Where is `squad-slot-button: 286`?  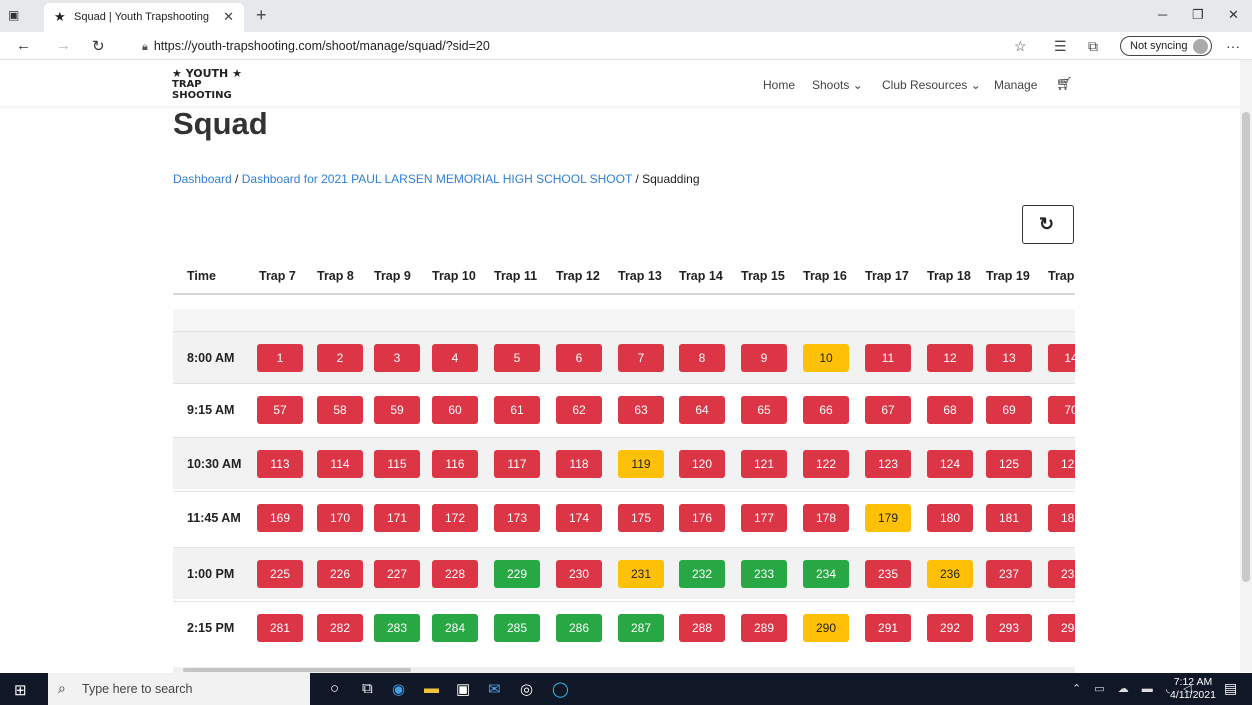 squad-slot-button: 286 is located at coordinates (579, 628).